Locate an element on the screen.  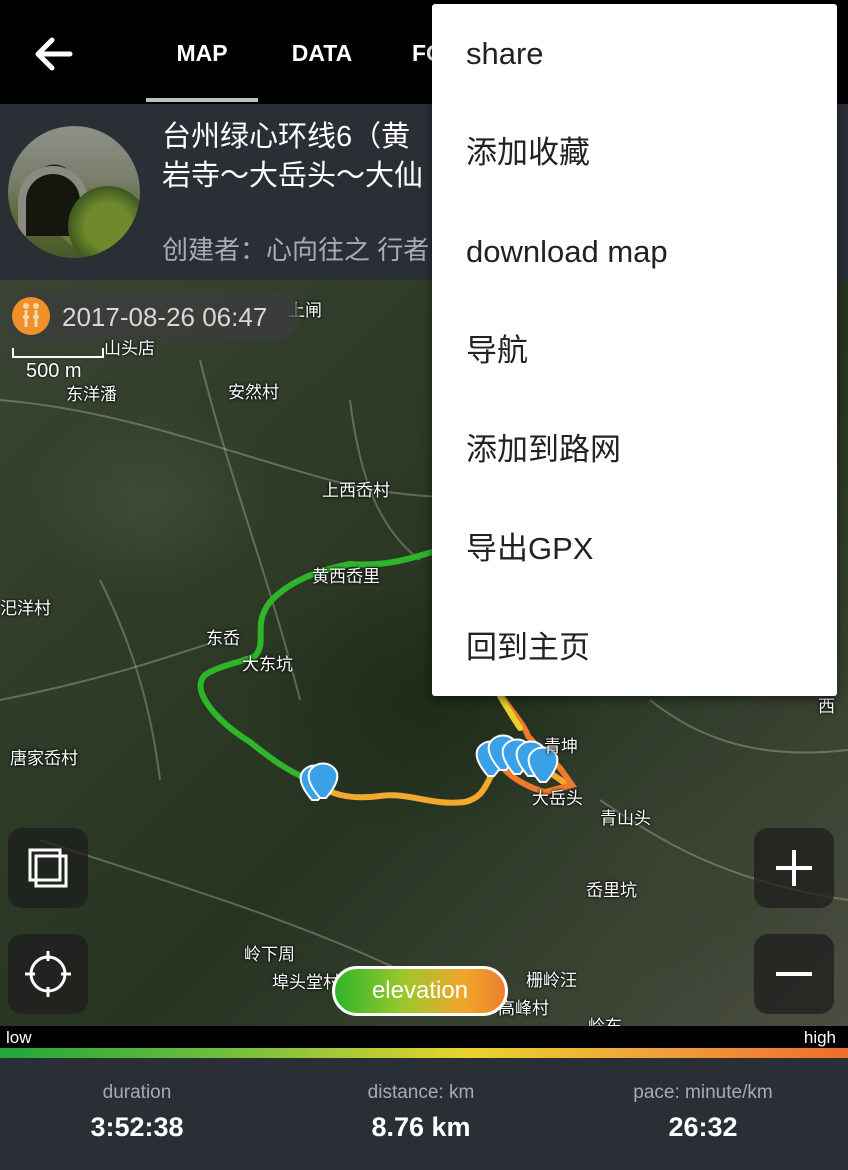
stat-distance: distance: km 8.76 km is located at coordinates (421, 1100).